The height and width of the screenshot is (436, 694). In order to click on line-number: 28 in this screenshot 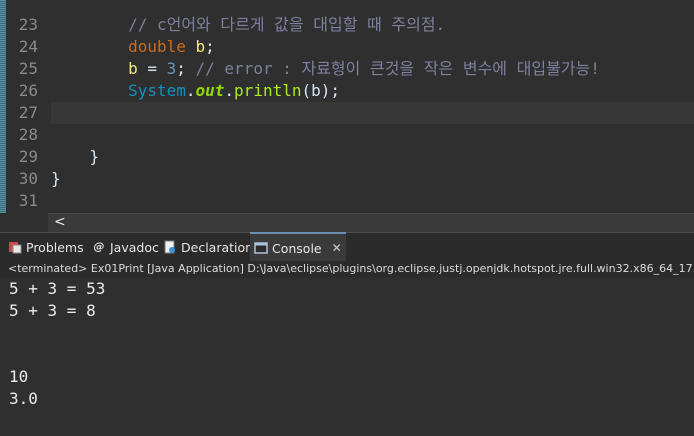, I will do `click(28, 134)`.